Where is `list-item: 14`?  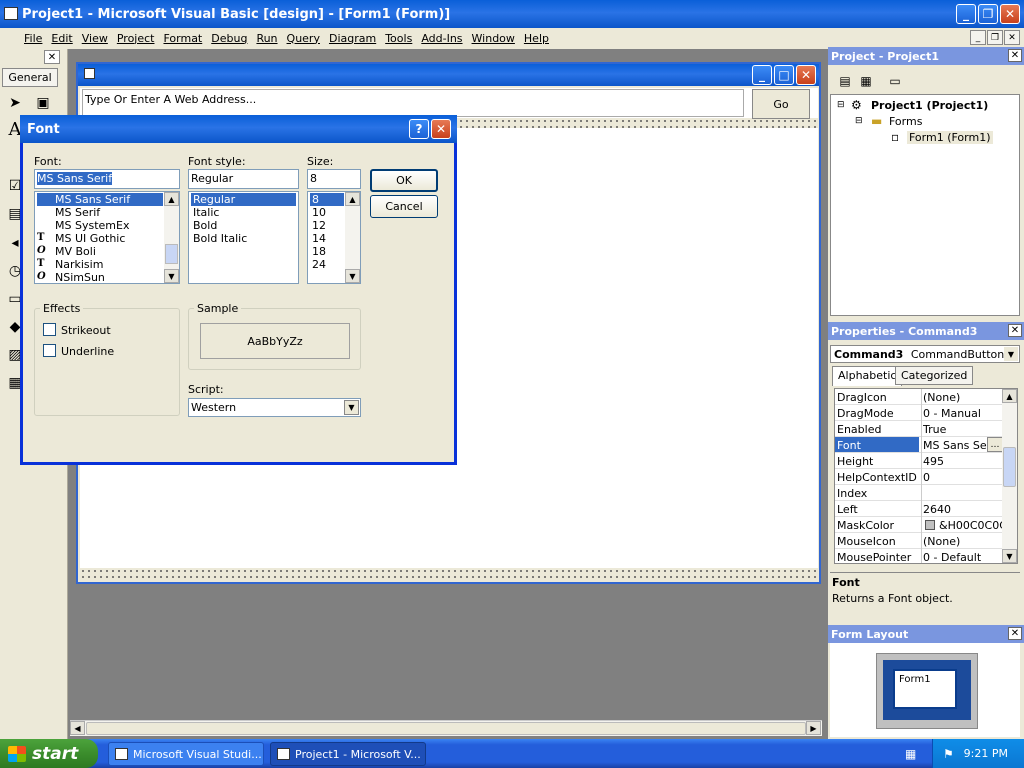
list-item: 14 is located at coordinates (318, 238).